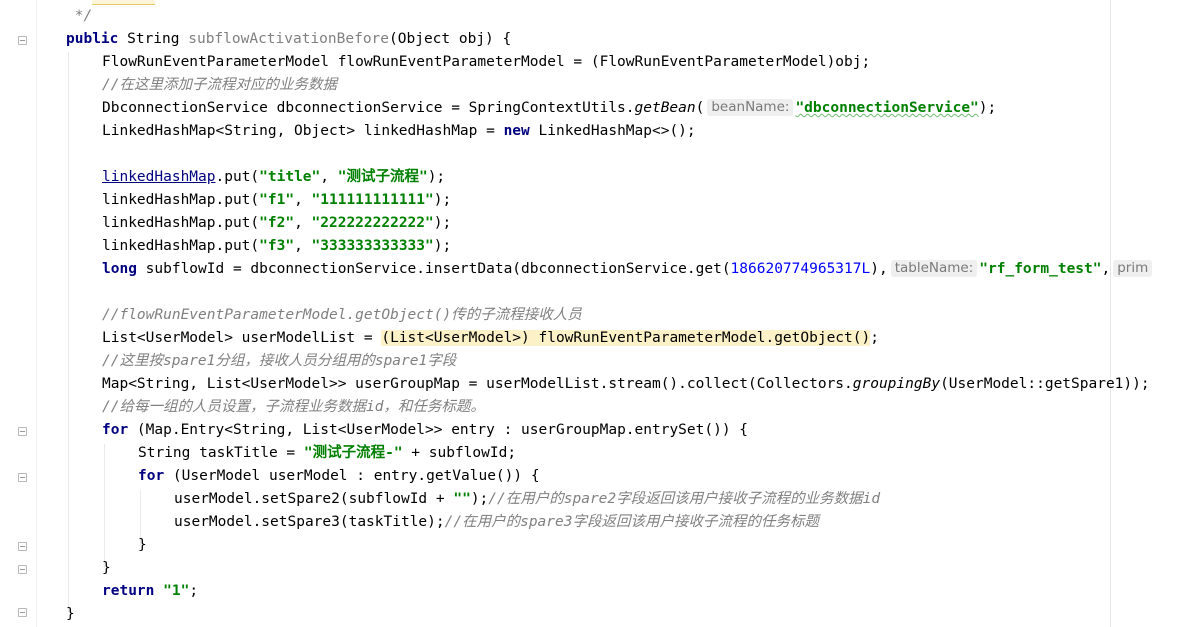 The width and height of the screenshot is (1204, 627). What do you see at coordinates (219, 85) in the screenshot?
I see `code-comment: //在这里添加子流程对应的业务数据` at bounding box center [219, 85].